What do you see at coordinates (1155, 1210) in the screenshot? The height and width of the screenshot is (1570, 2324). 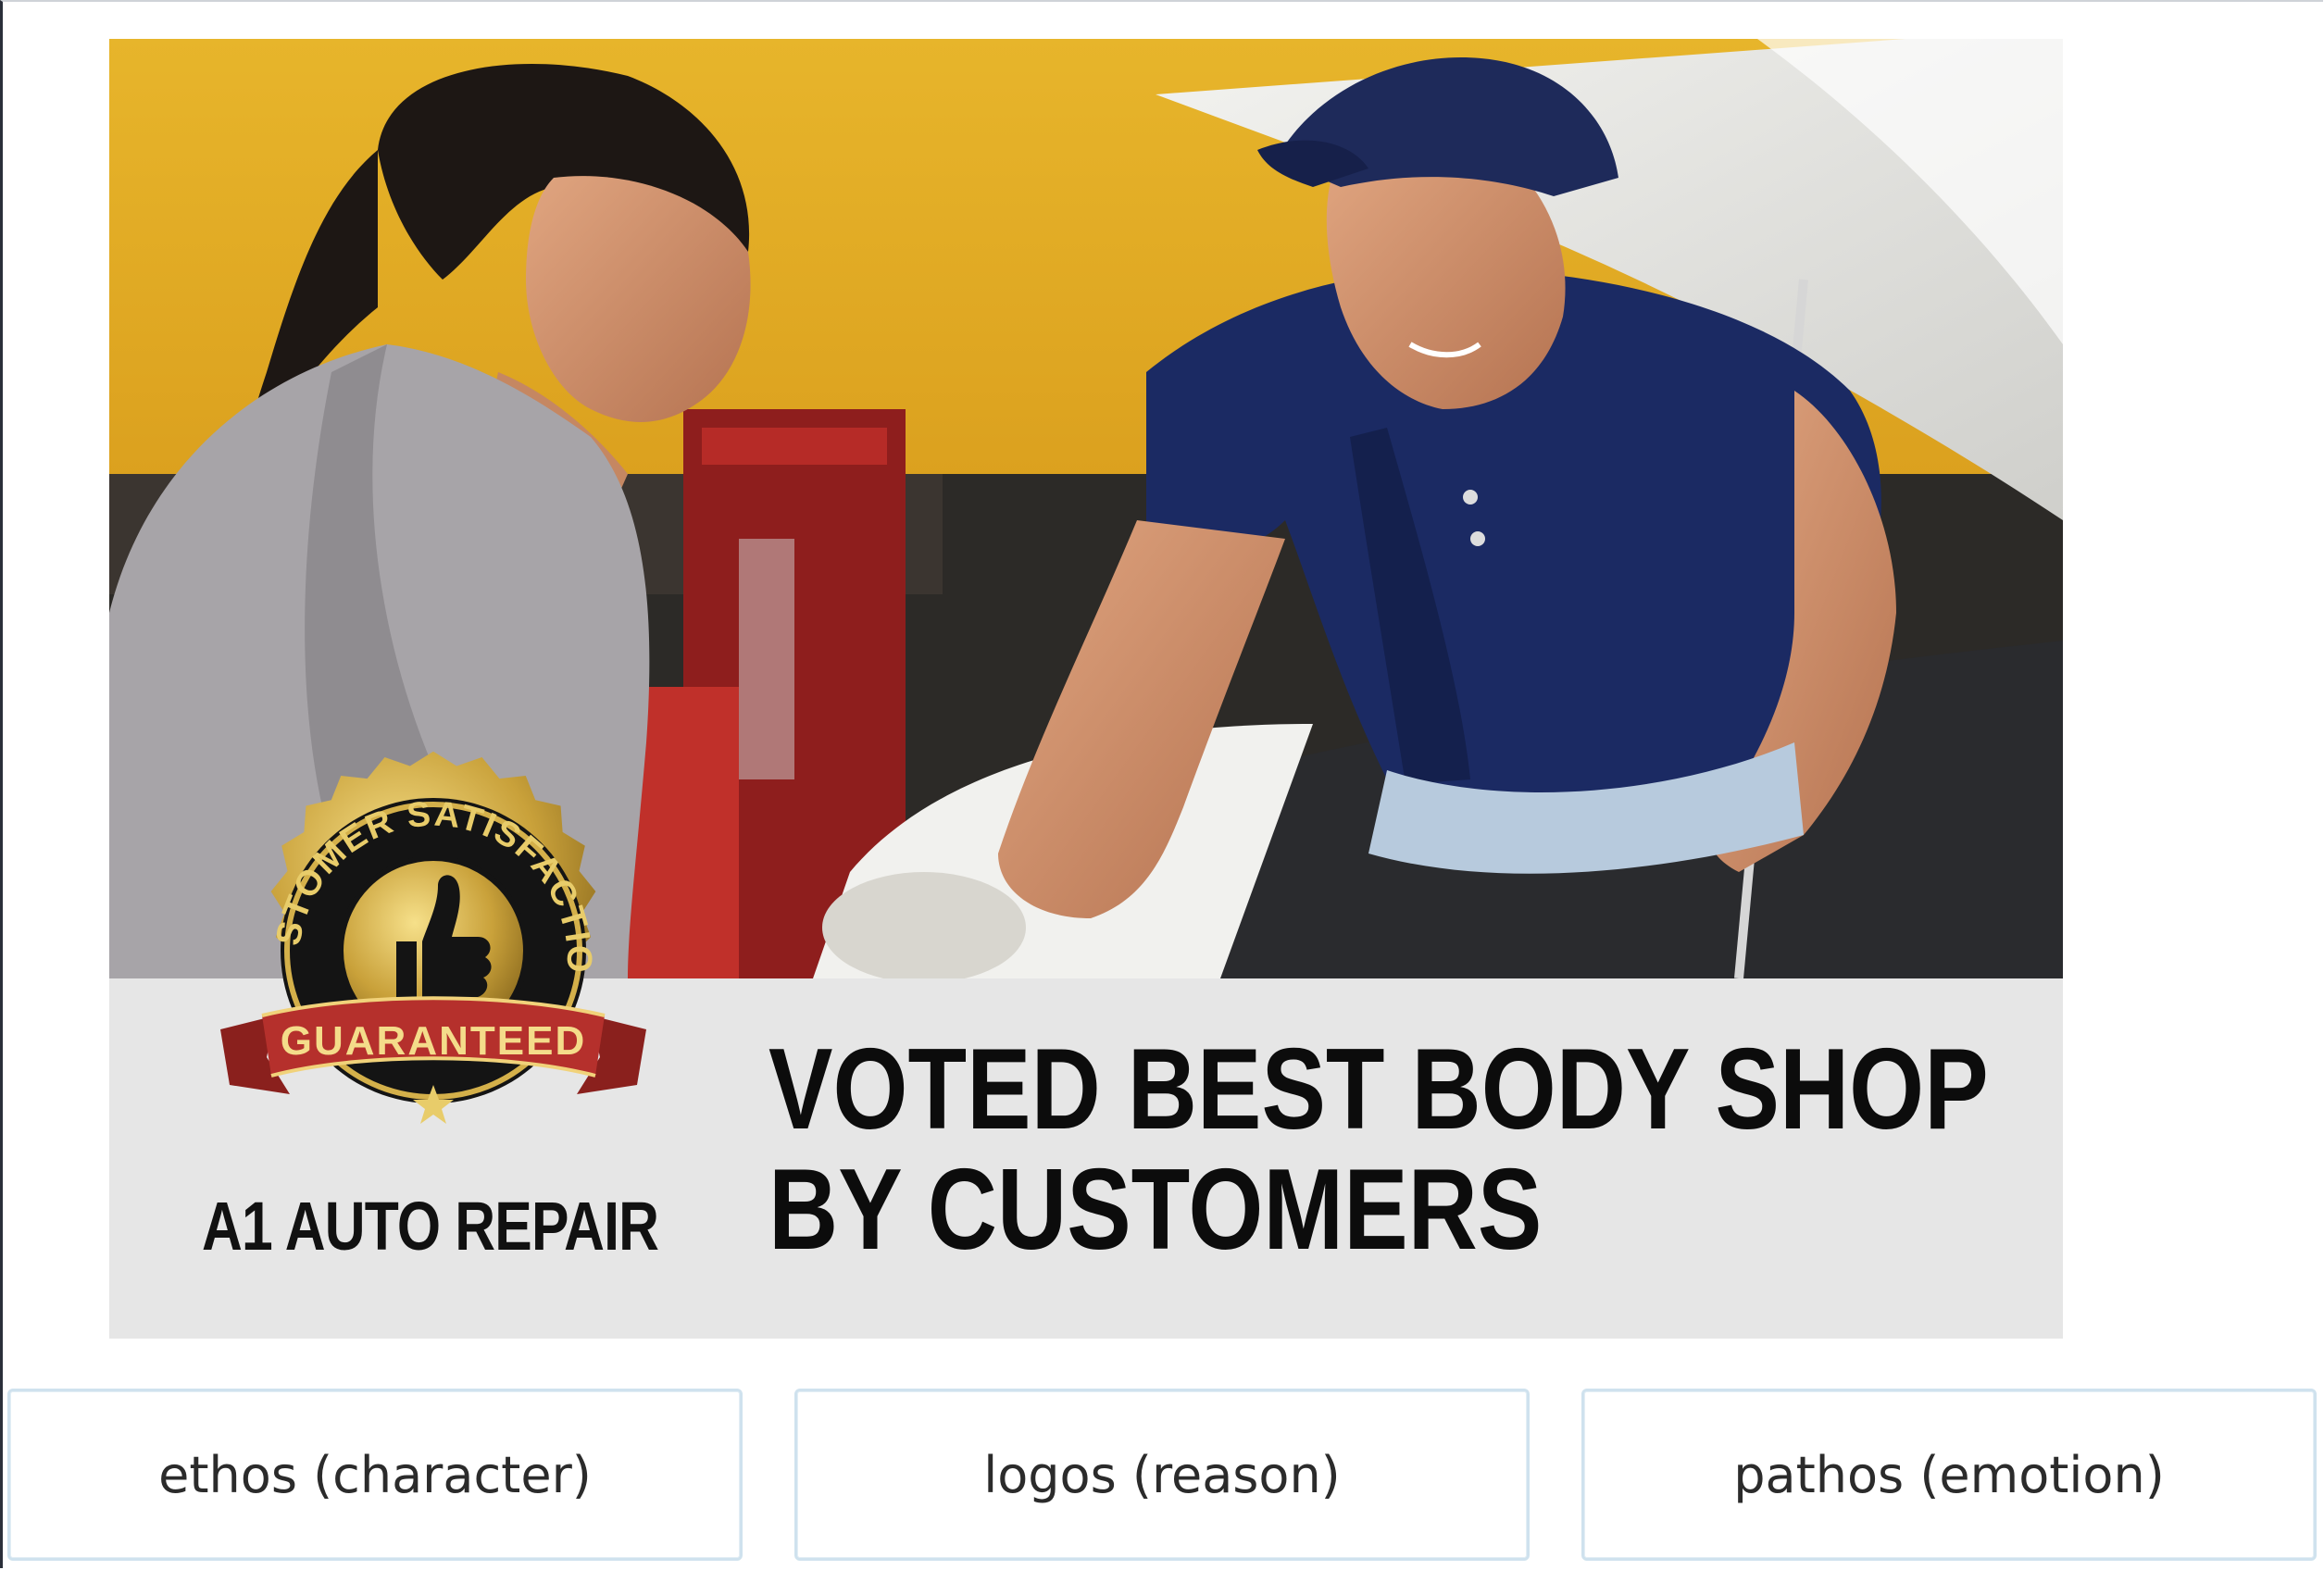 I see `headline-line-2: BY CUSTOMERS` at bounding box center [1155, 1210].